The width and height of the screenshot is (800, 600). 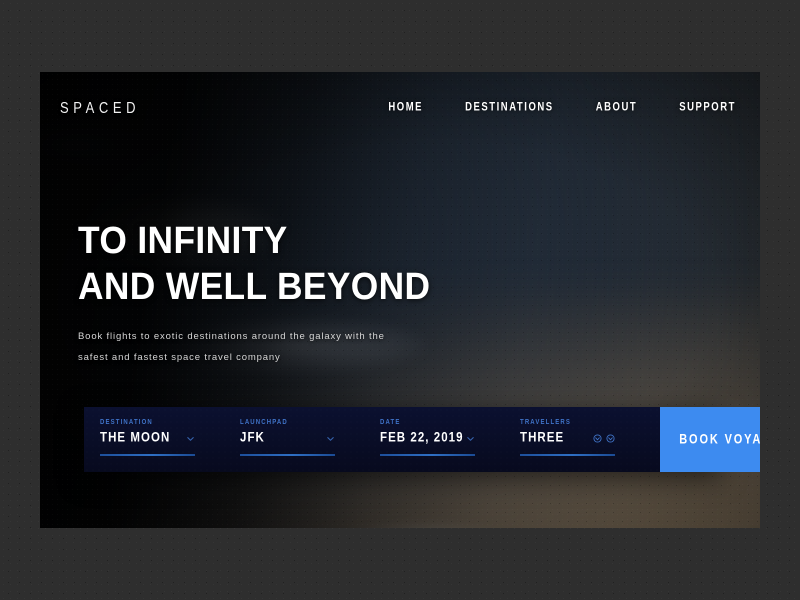 What do you see at coordinates (707, 107) in the screenshot?
I see `nav-item-support: SUPPORT` at bounding box center [707, 107].